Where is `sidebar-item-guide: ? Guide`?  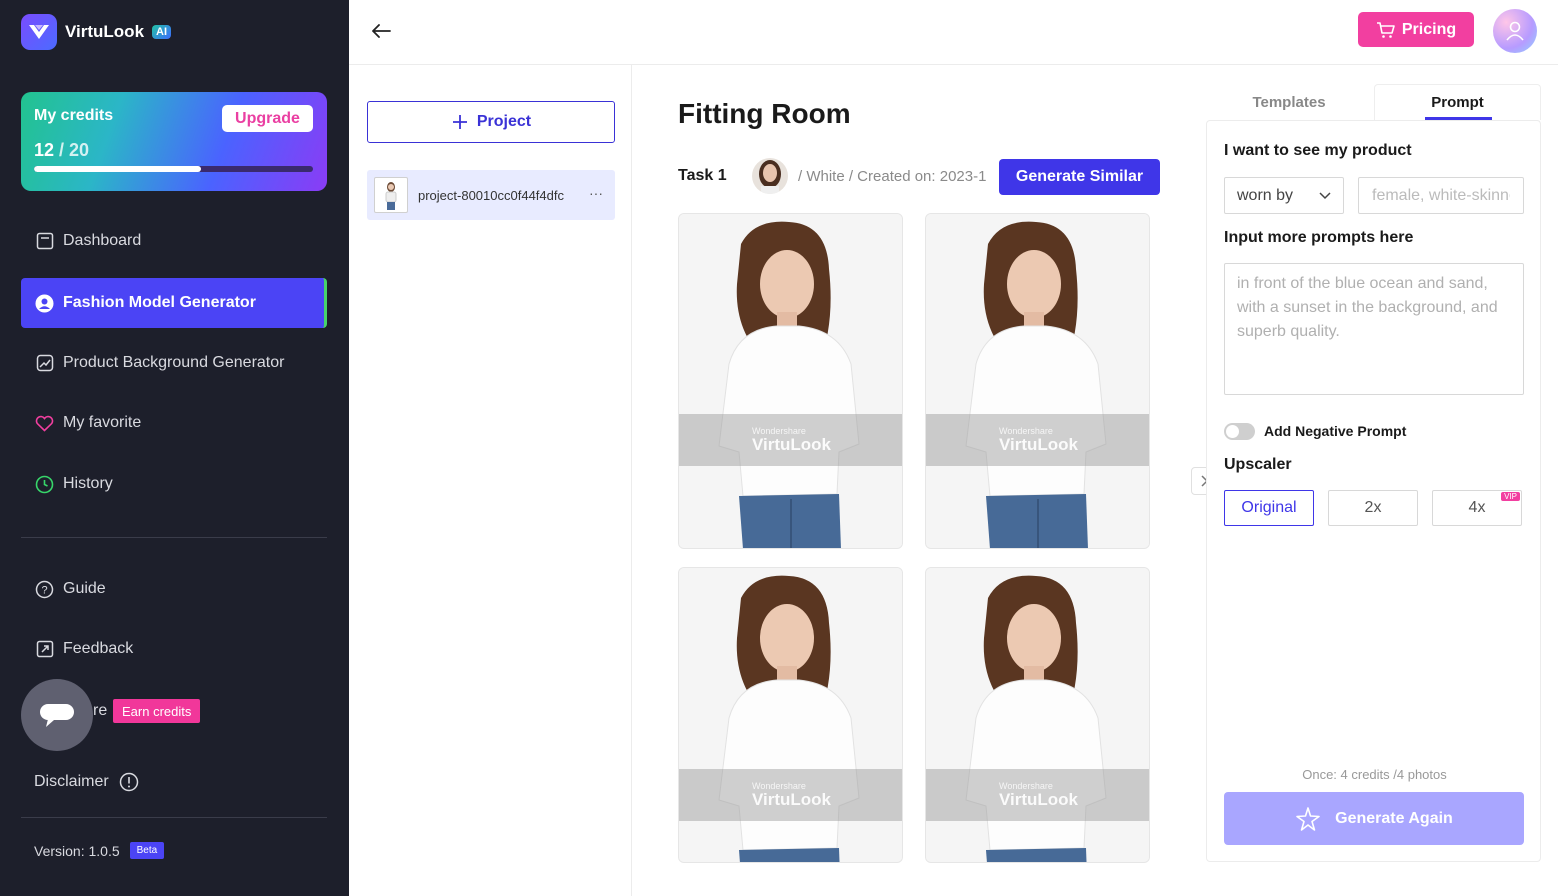 sidebar-item-guide: ? Guide is located at coordinates (174, 589).